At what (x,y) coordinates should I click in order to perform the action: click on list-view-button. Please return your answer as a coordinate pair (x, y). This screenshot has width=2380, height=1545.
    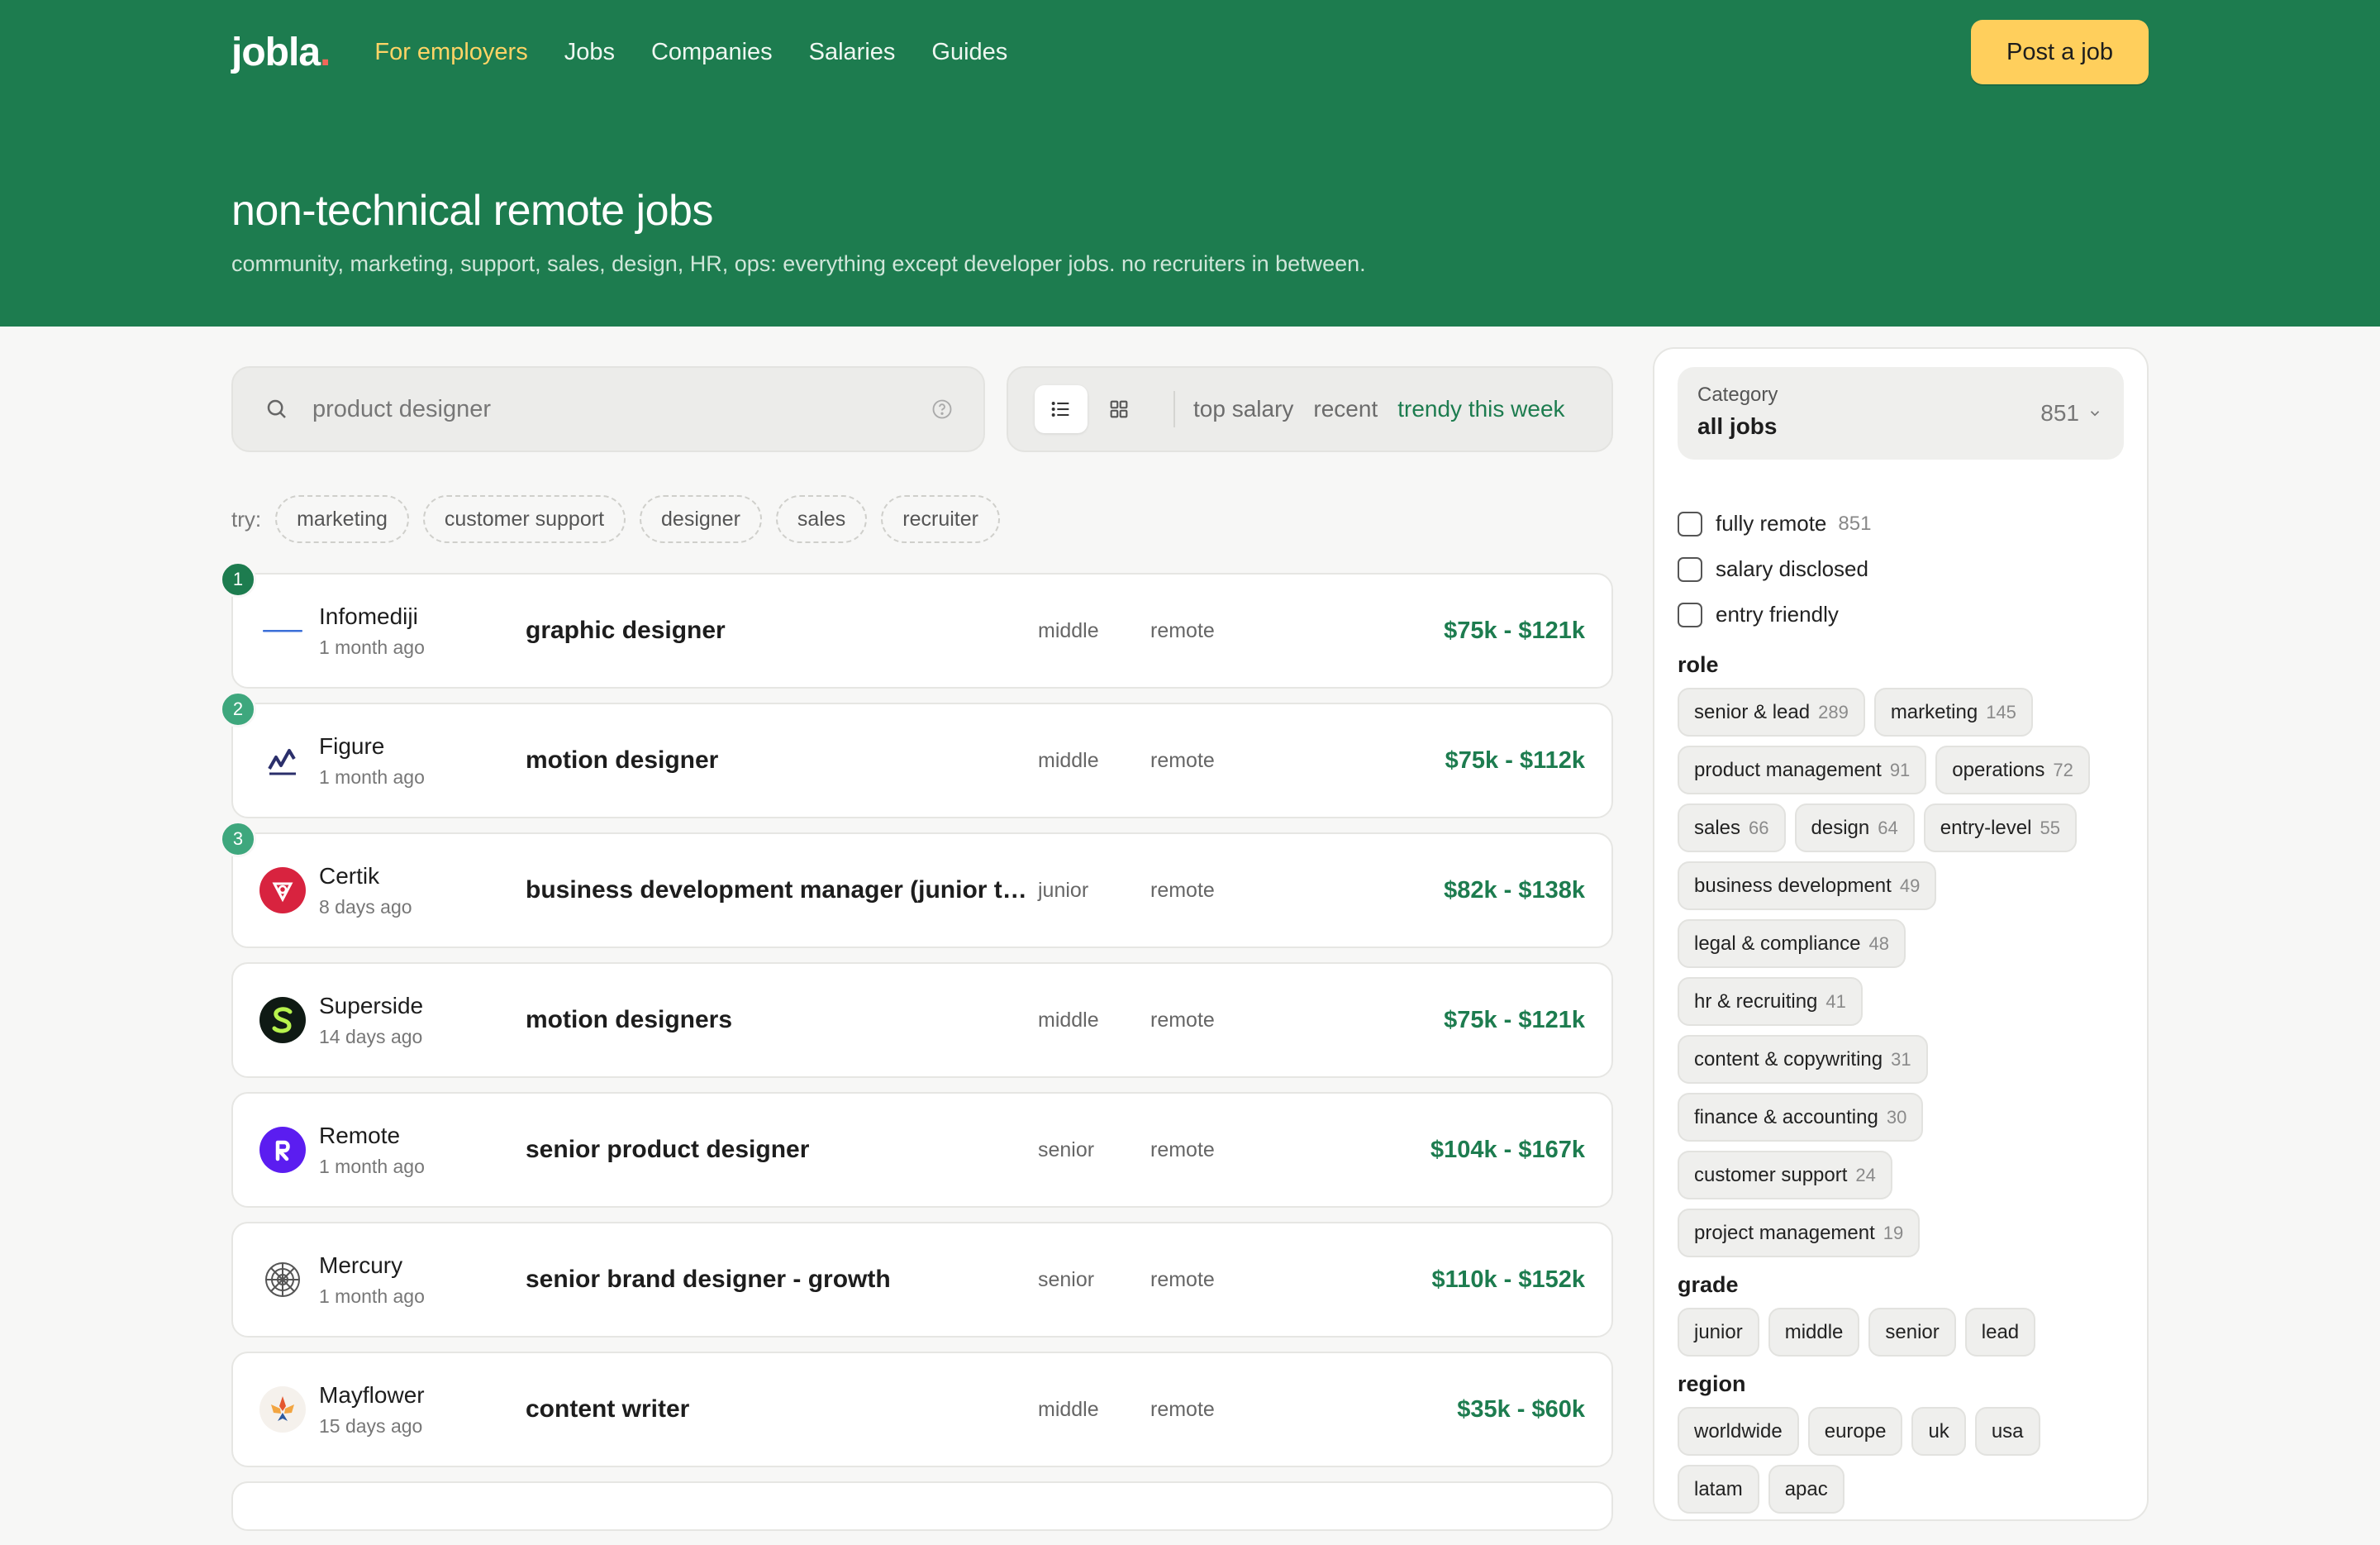
    Looking at the image, I should click on (1061, 409).